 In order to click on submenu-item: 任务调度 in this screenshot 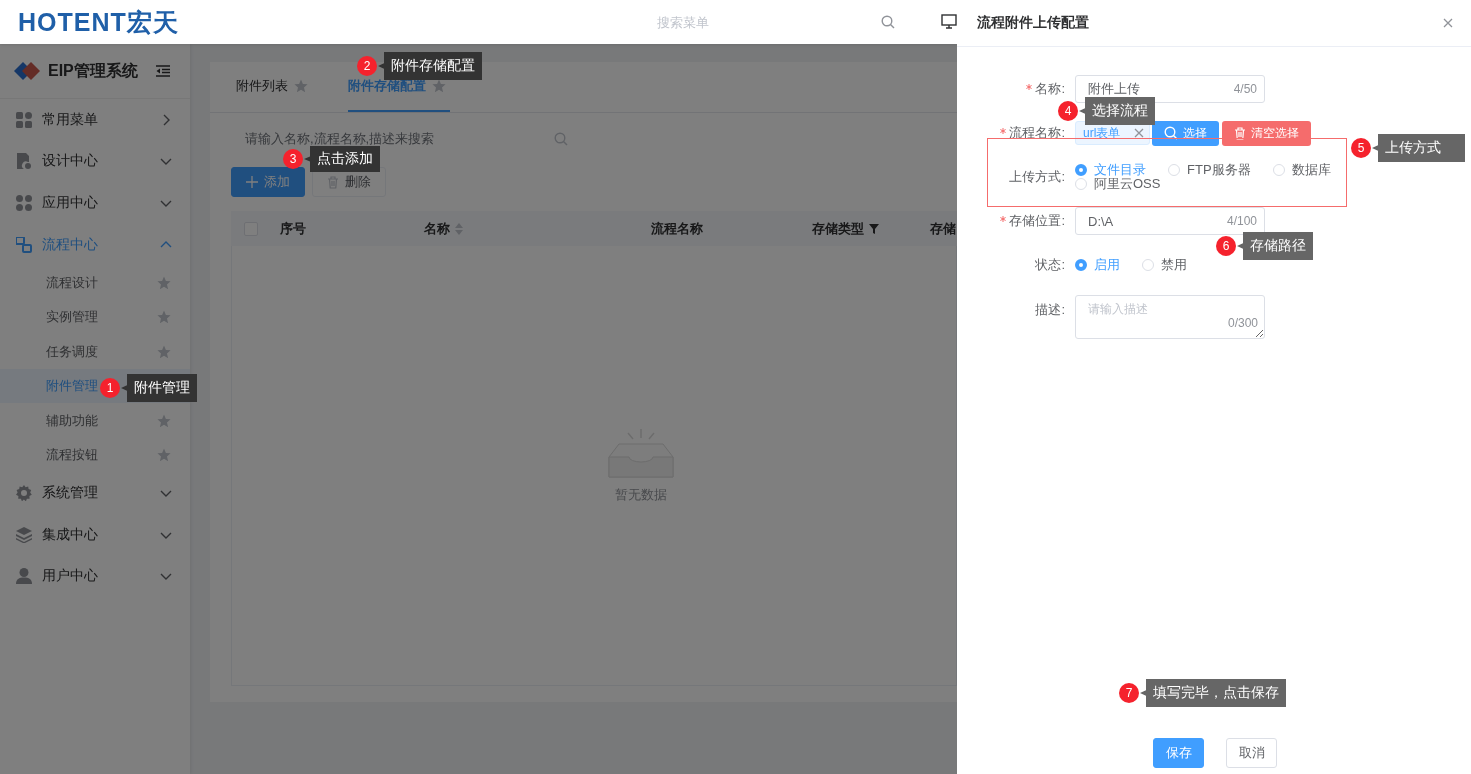, I will do `click(95, 351)`.